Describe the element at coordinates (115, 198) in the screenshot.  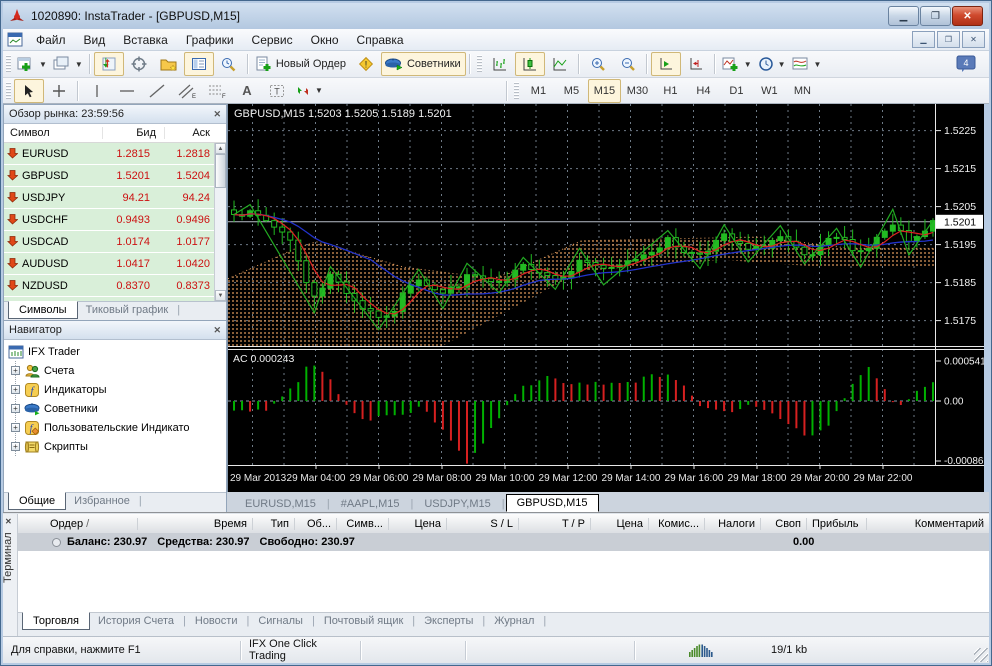
I see `market-watch-row: USDJPY 94.21 94.24` at that location.